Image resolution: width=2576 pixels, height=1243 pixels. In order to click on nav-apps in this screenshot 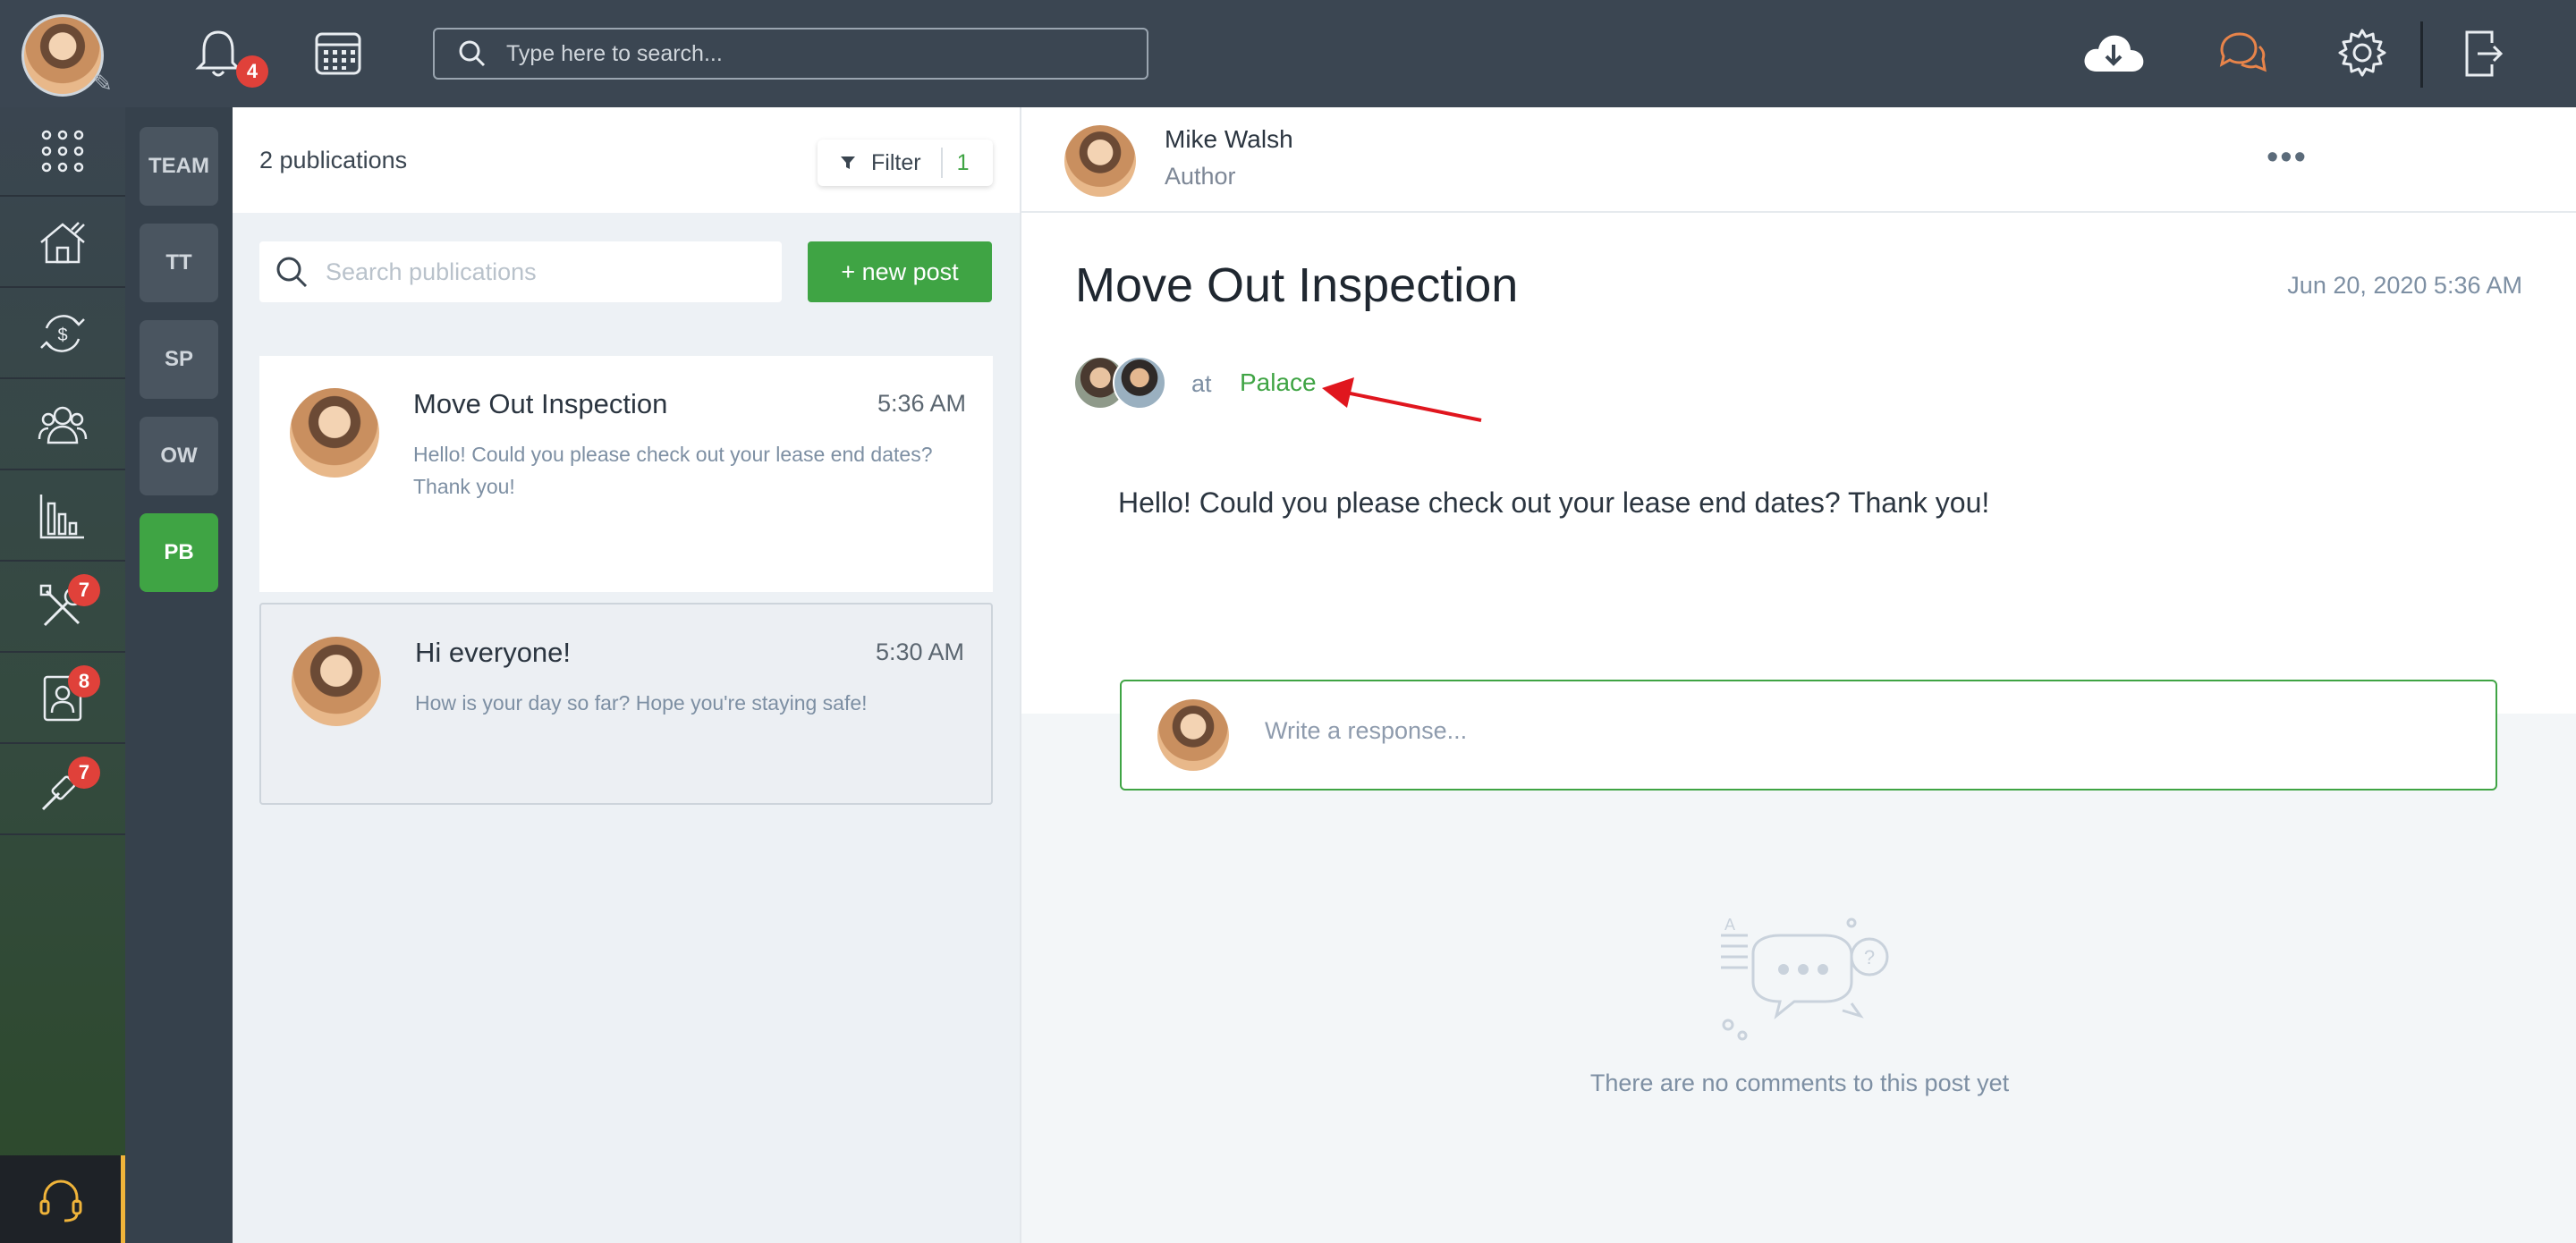, I will do `click(62, 152)`.